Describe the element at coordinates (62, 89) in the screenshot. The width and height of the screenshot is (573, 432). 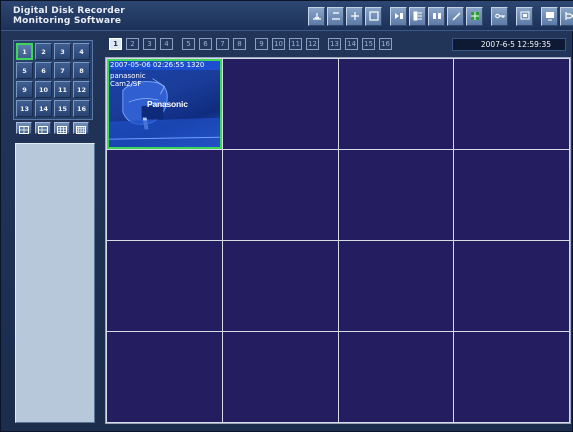
I see `camera-button-11: 11` at that location.